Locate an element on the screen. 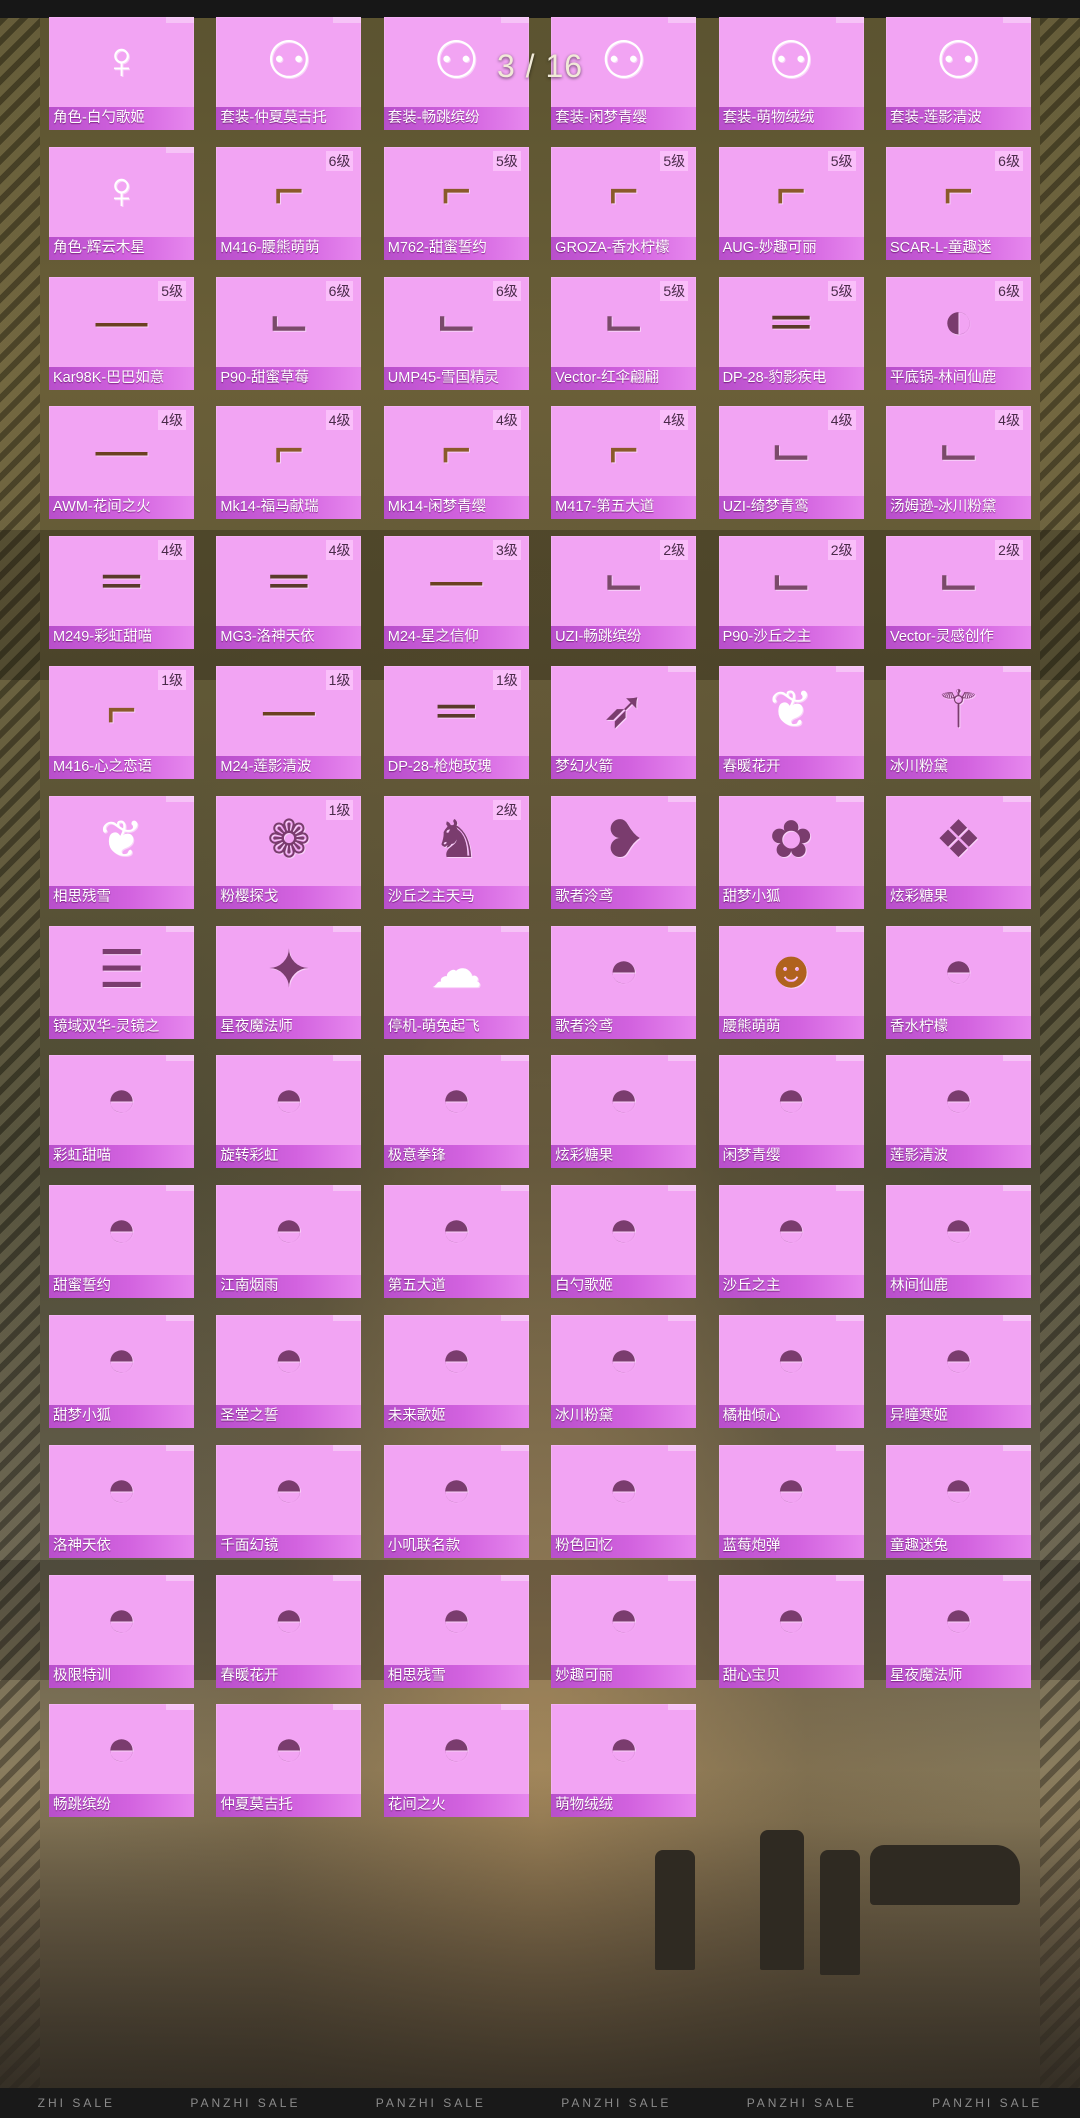 The width and height of the screenshot is (1080, 2118). item-card: ⌙ 4级 UZI-绮梦青鸾 is located at coordinates (791, 463).